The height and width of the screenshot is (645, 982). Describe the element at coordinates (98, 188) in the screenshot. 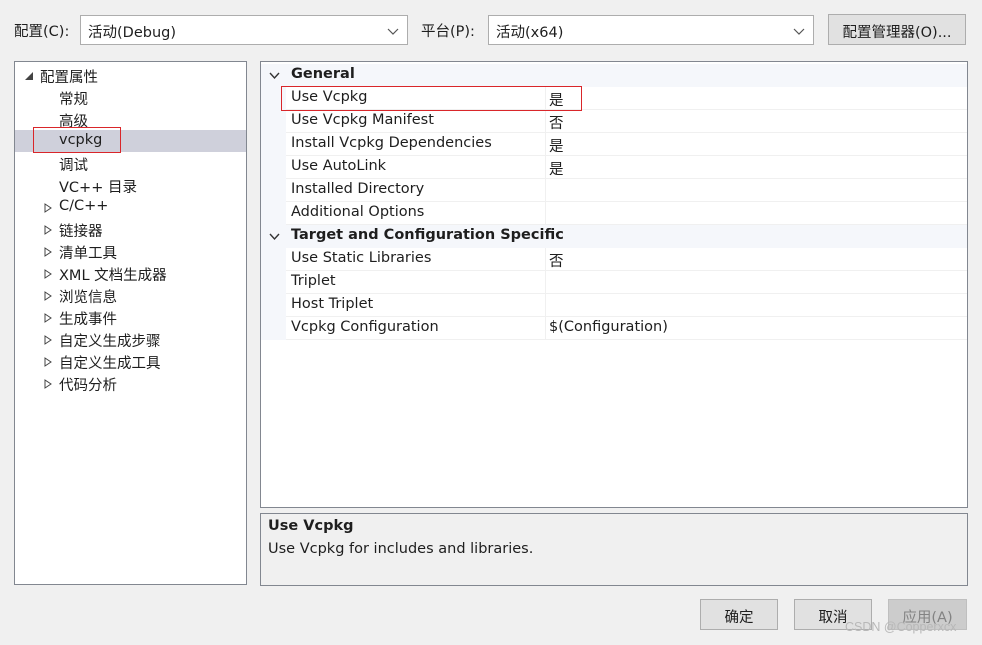

I see `tree-item-label: VC++ 目录` at that location.